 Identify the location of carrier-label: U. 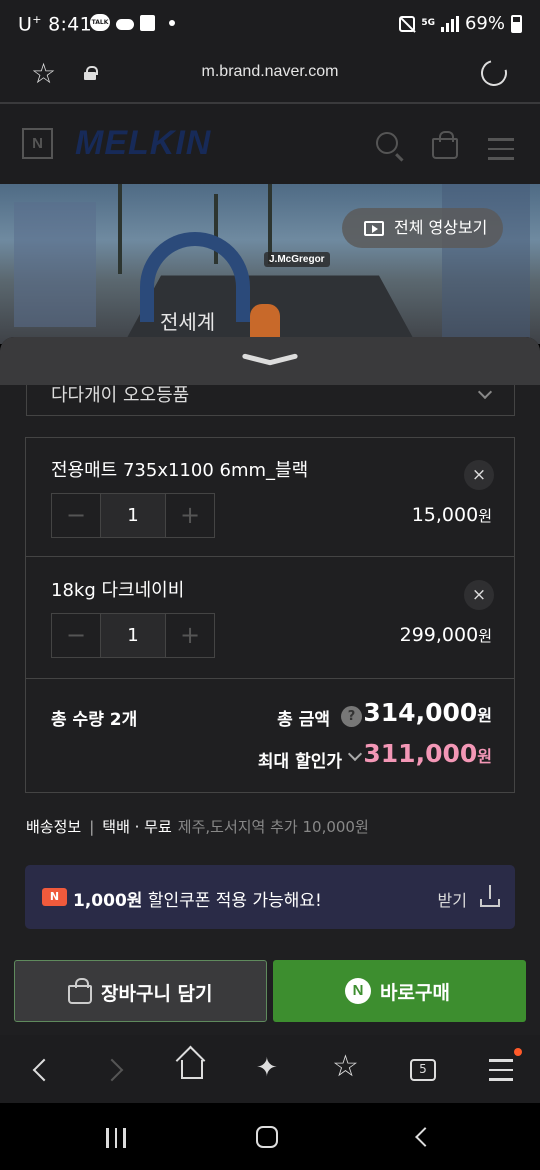
(25, 24).